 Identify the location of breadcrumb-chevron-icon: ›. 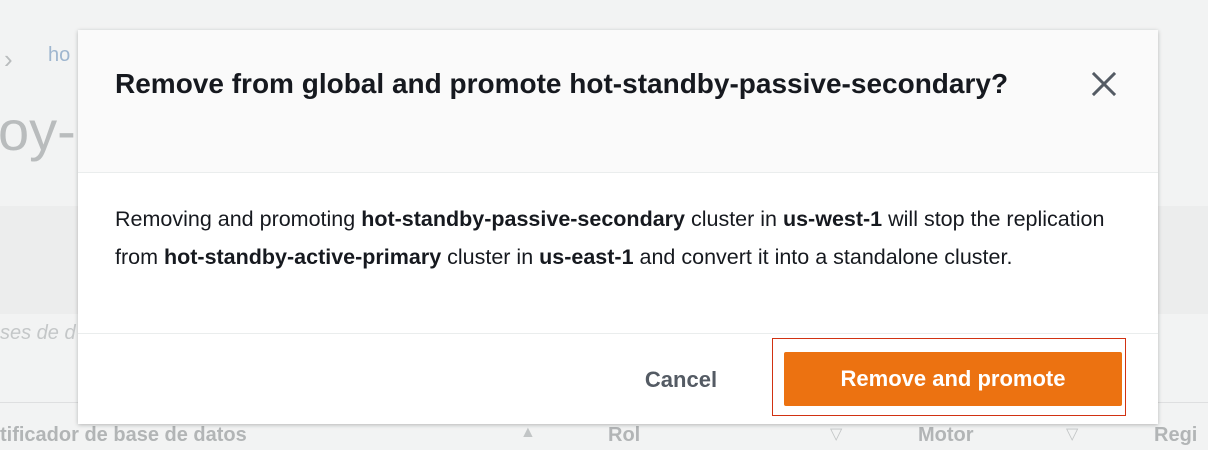
(8, 59).